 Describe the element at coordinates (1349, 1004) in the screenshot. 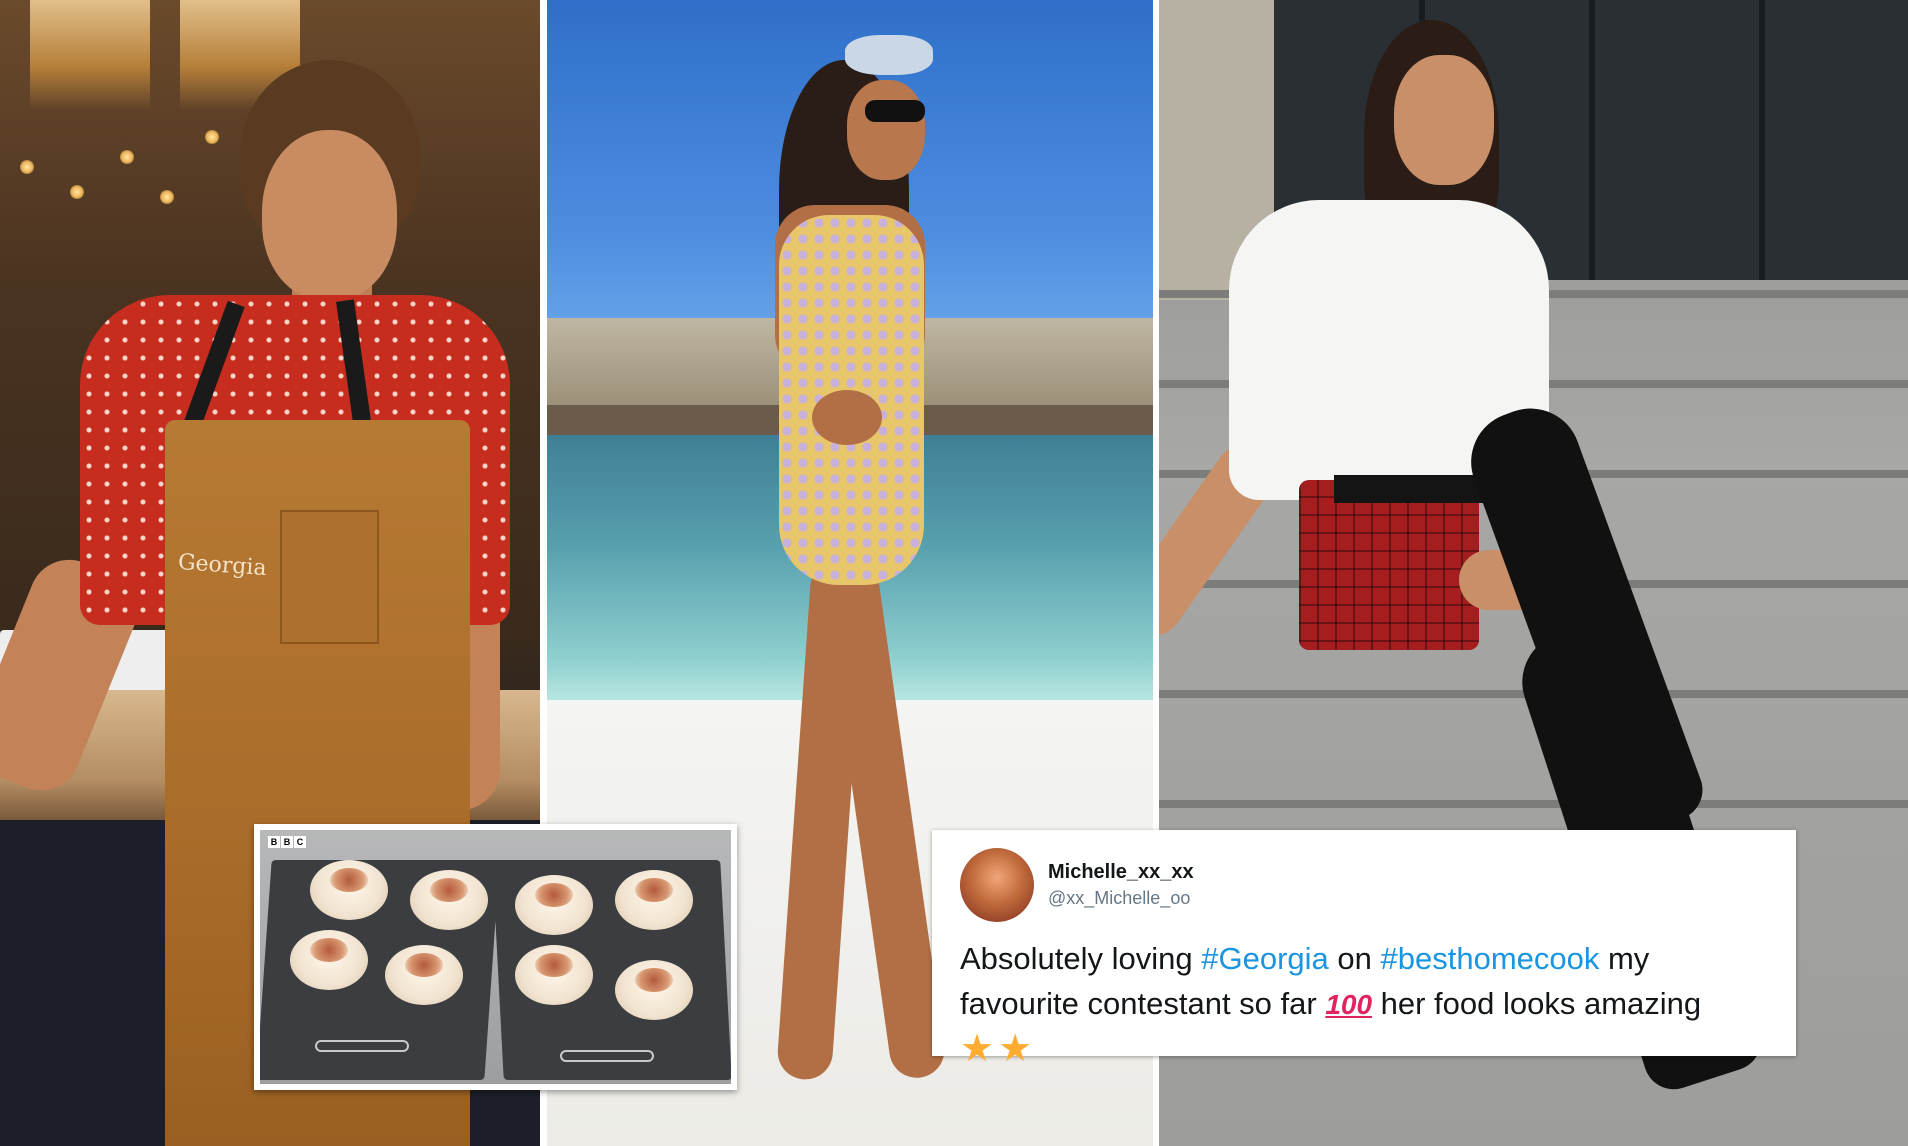

I see `hundred-points-emoji: 100` at that location.